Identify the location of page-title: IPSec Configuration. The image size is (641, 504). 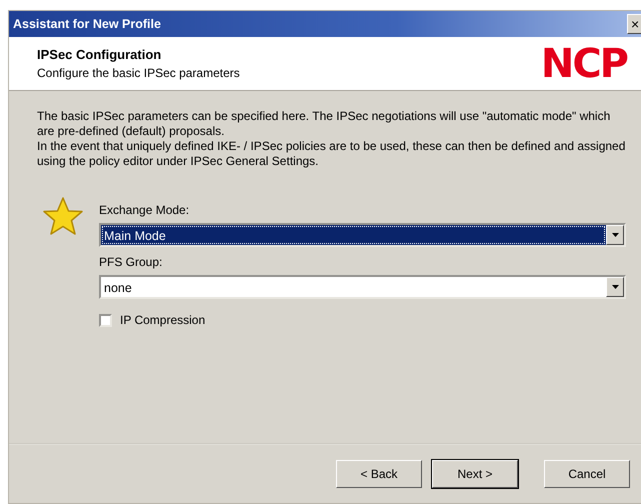
(99, 55).